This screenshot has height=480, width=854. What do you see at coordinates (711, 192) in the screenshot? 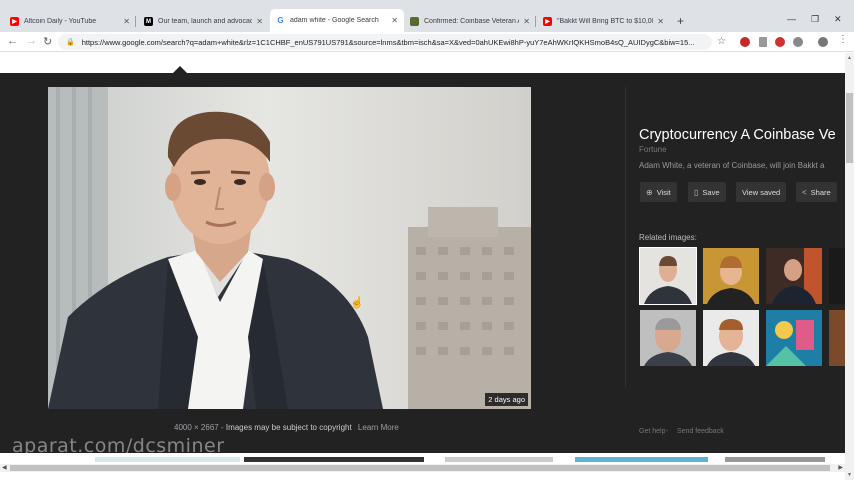
I see `save-label: Save` at bounding box center [711, 192].